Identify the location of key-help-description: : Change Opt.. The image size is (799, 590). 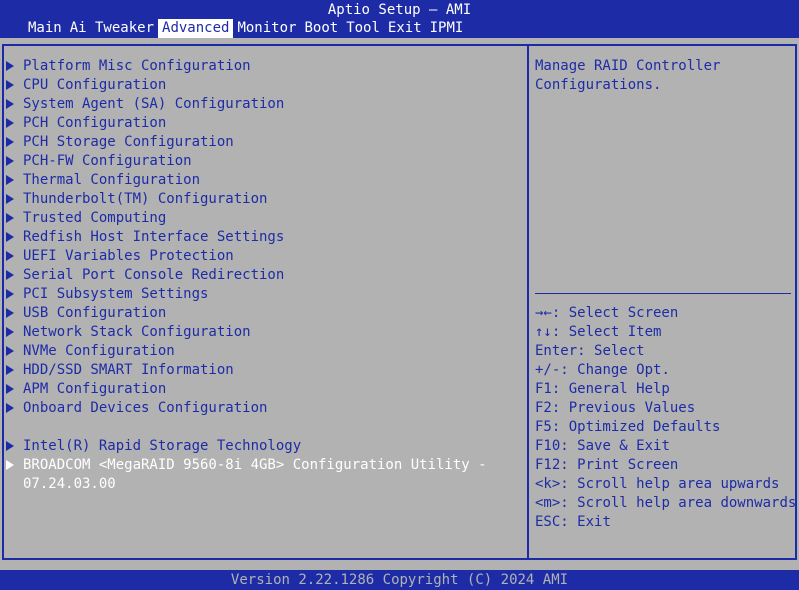
(615, 370).